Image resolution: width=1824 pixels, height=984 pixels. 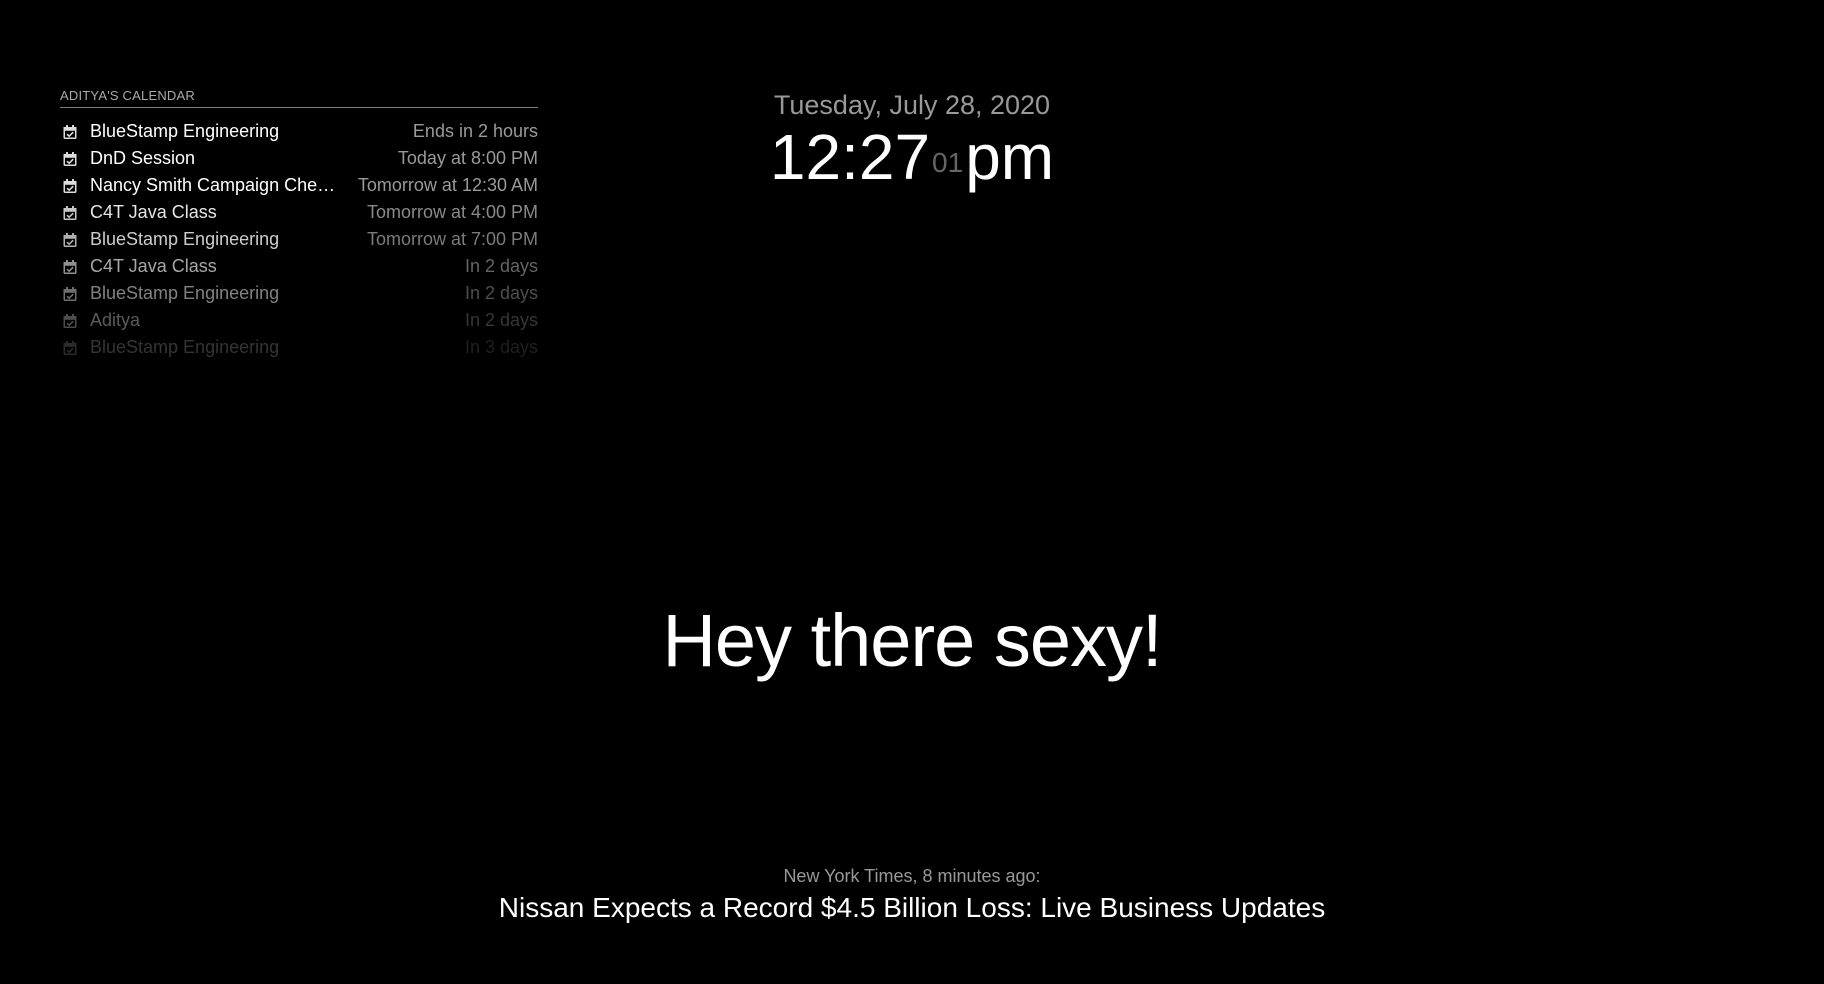 What do you see at coordinates (115, 320) in the screenshot?
I see `calendar-event-title: Aditya` at bounding box center [115, 320].